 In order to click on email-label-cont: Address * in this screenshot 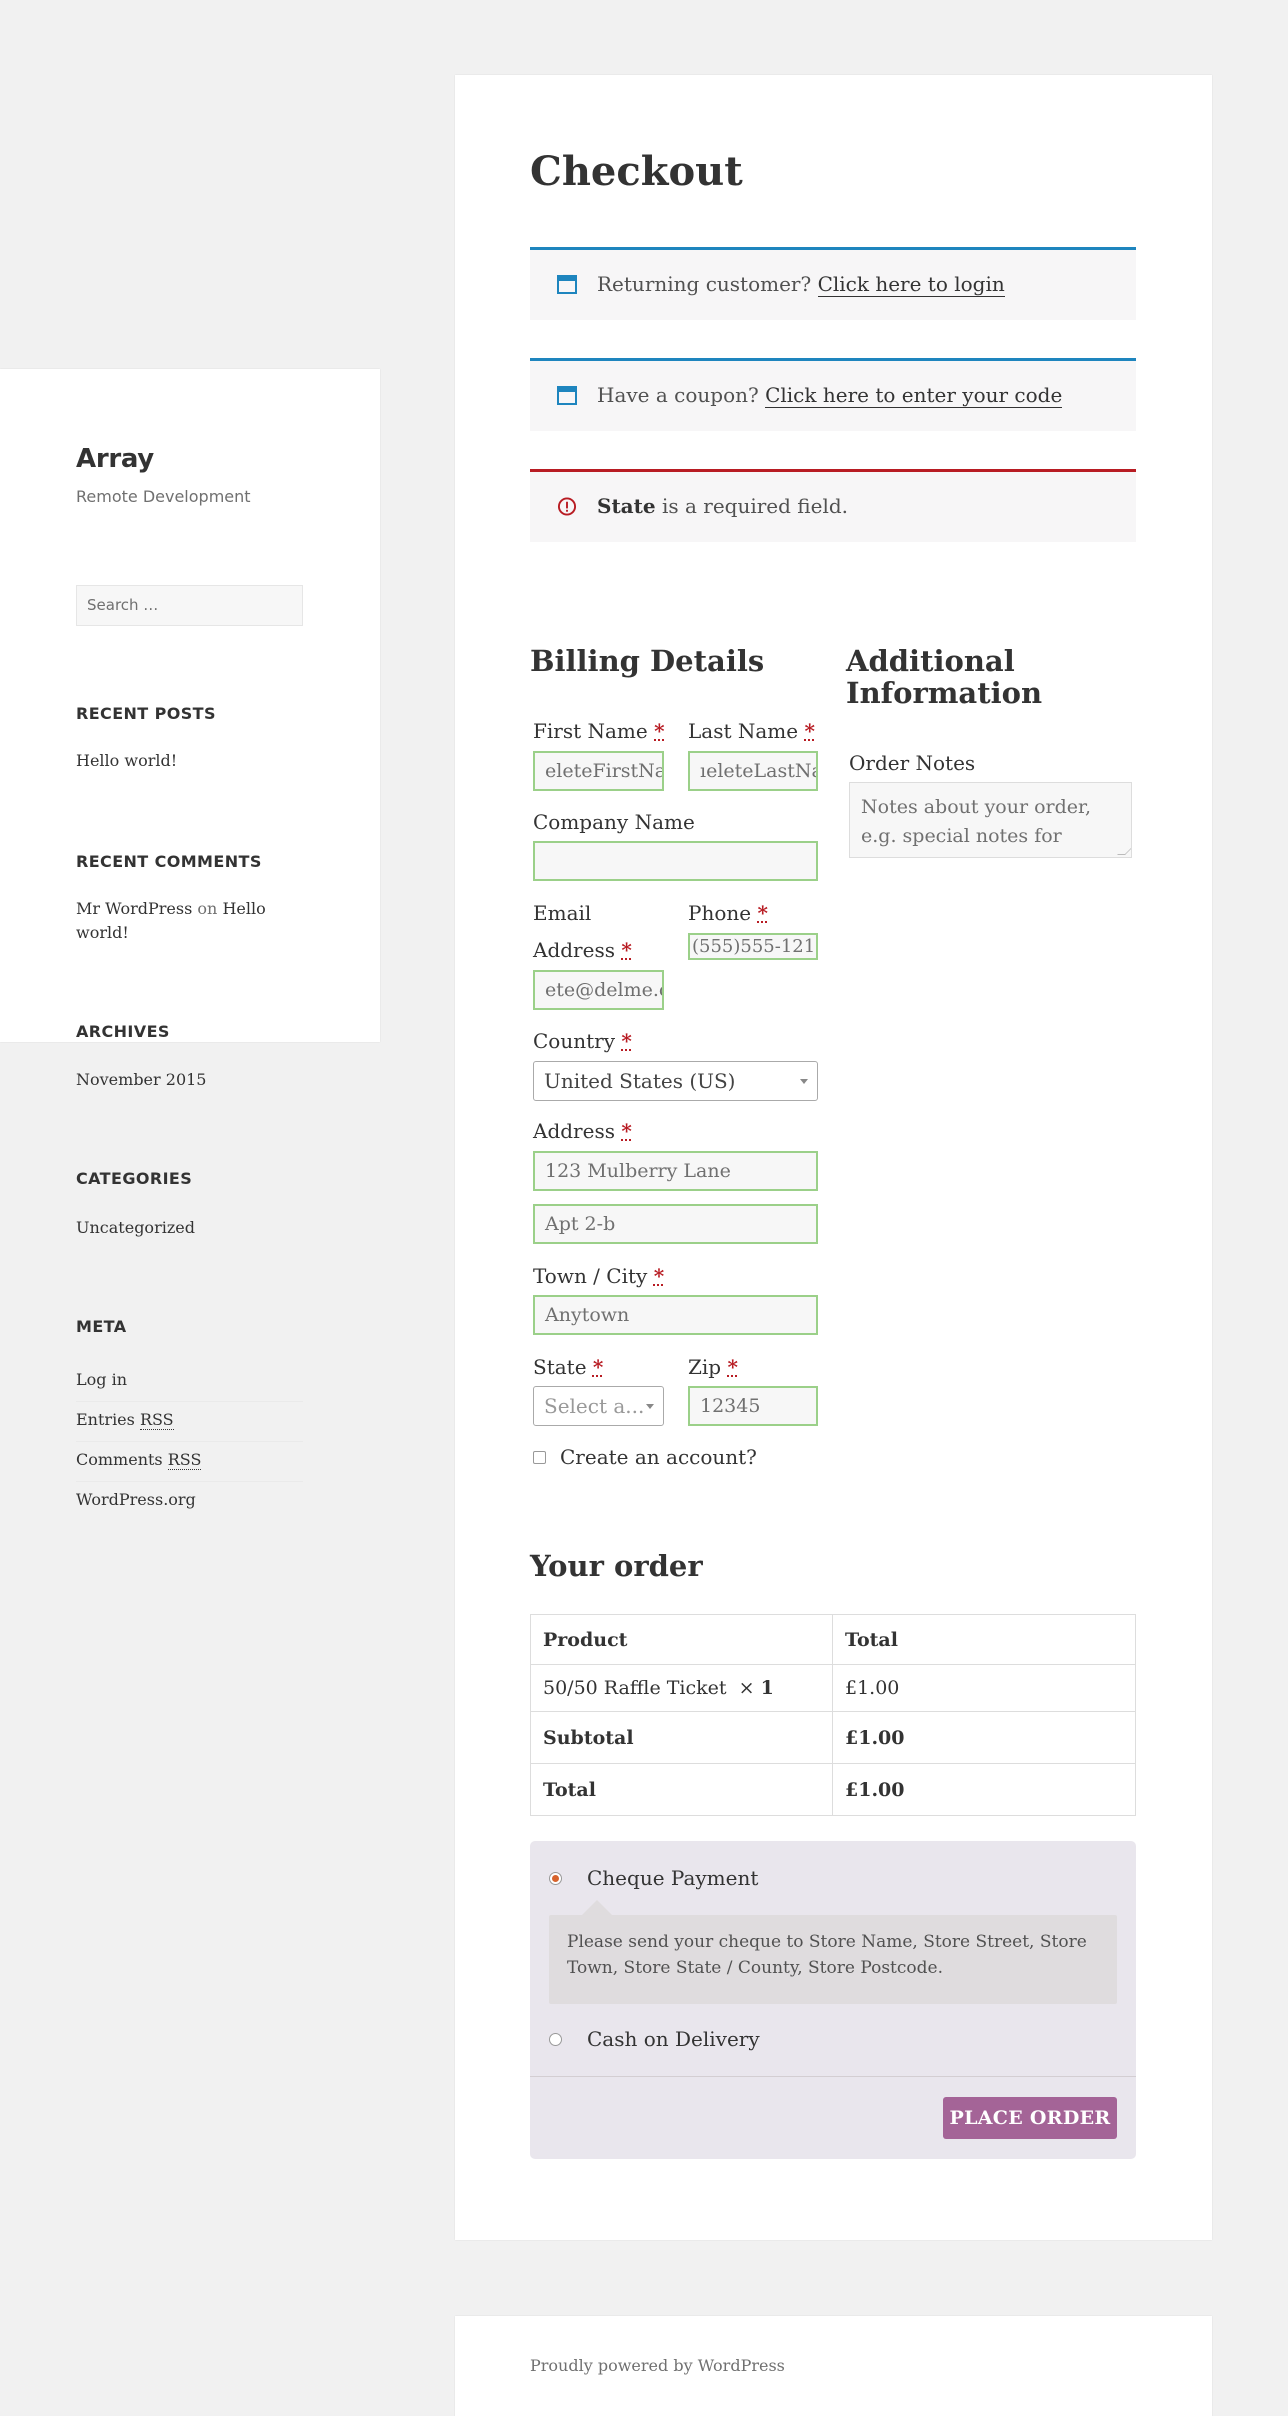, I will do `click(582, 950)`.